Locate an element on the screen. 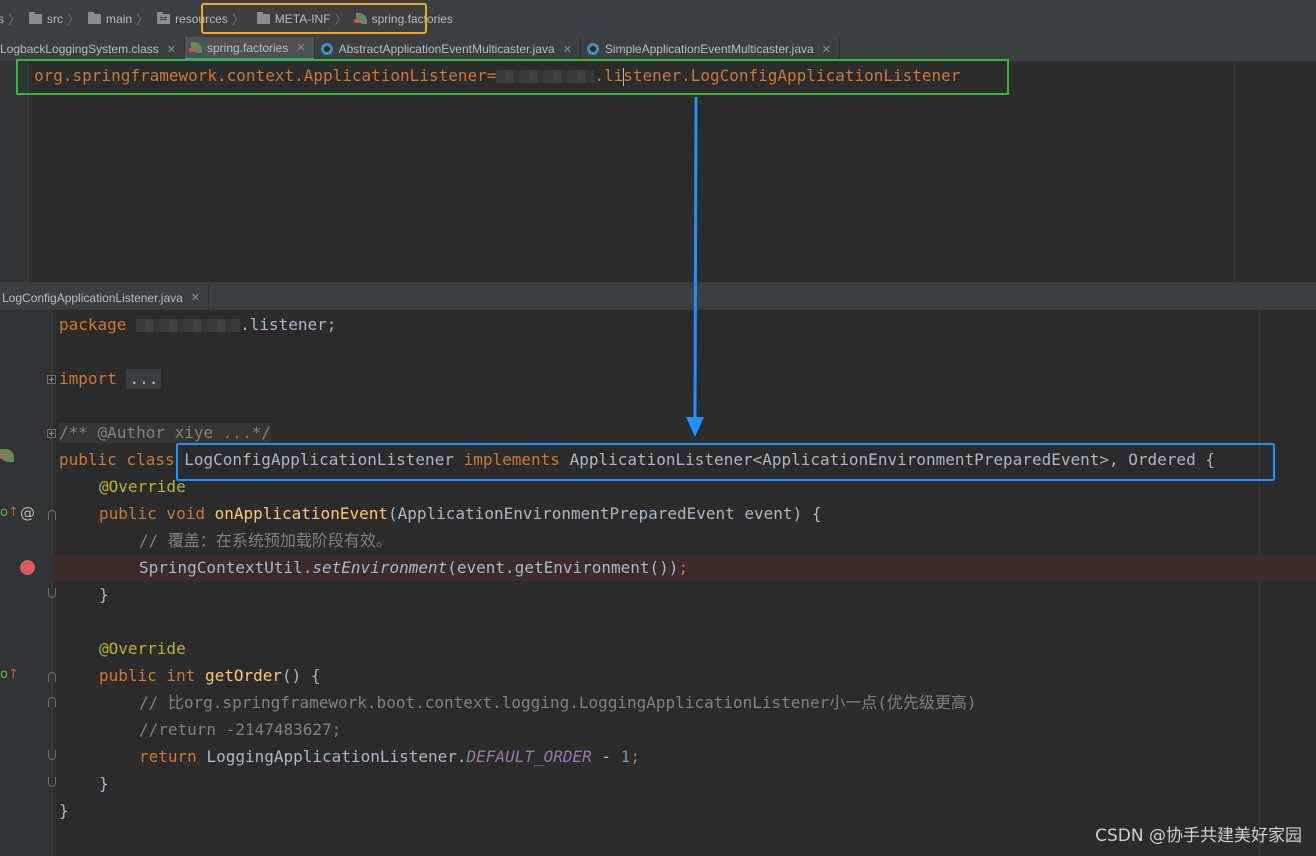 The height and width of the screenshot is (856, 1316). tab-spring-factories: spring.factories ✕ is located at coordinates (249, 49).